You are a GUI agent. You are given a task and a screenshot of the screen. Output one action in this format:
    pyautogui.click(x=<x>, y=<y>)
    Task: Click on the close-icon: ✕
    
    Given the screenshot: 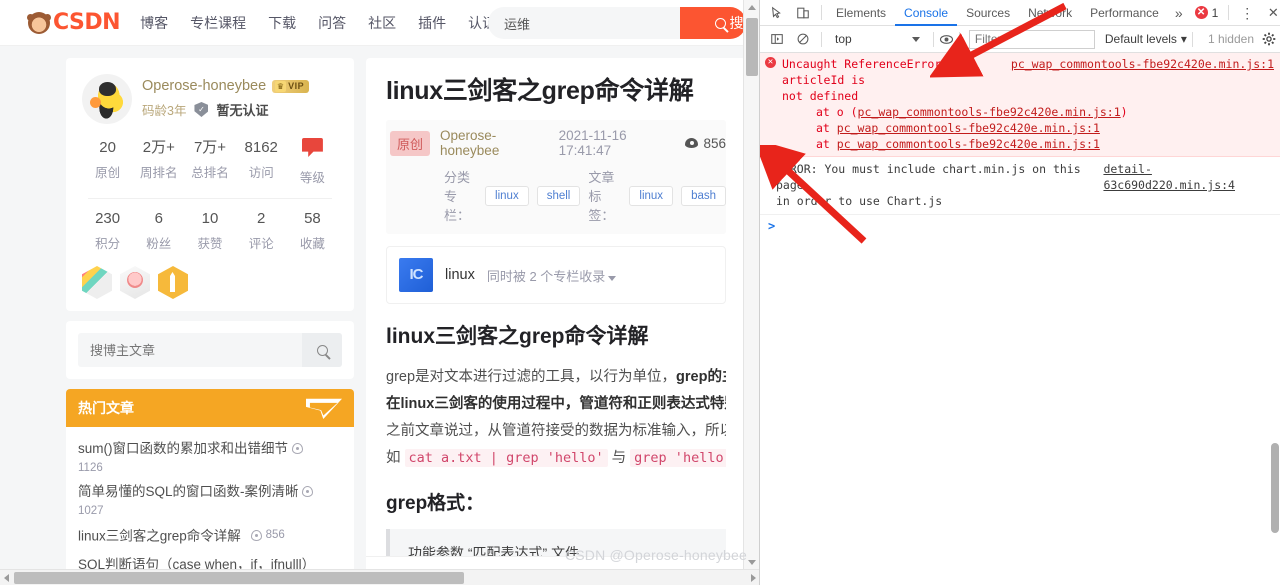 What is the action you would take?
    pyautogui.click(x=1270, y=13)
    